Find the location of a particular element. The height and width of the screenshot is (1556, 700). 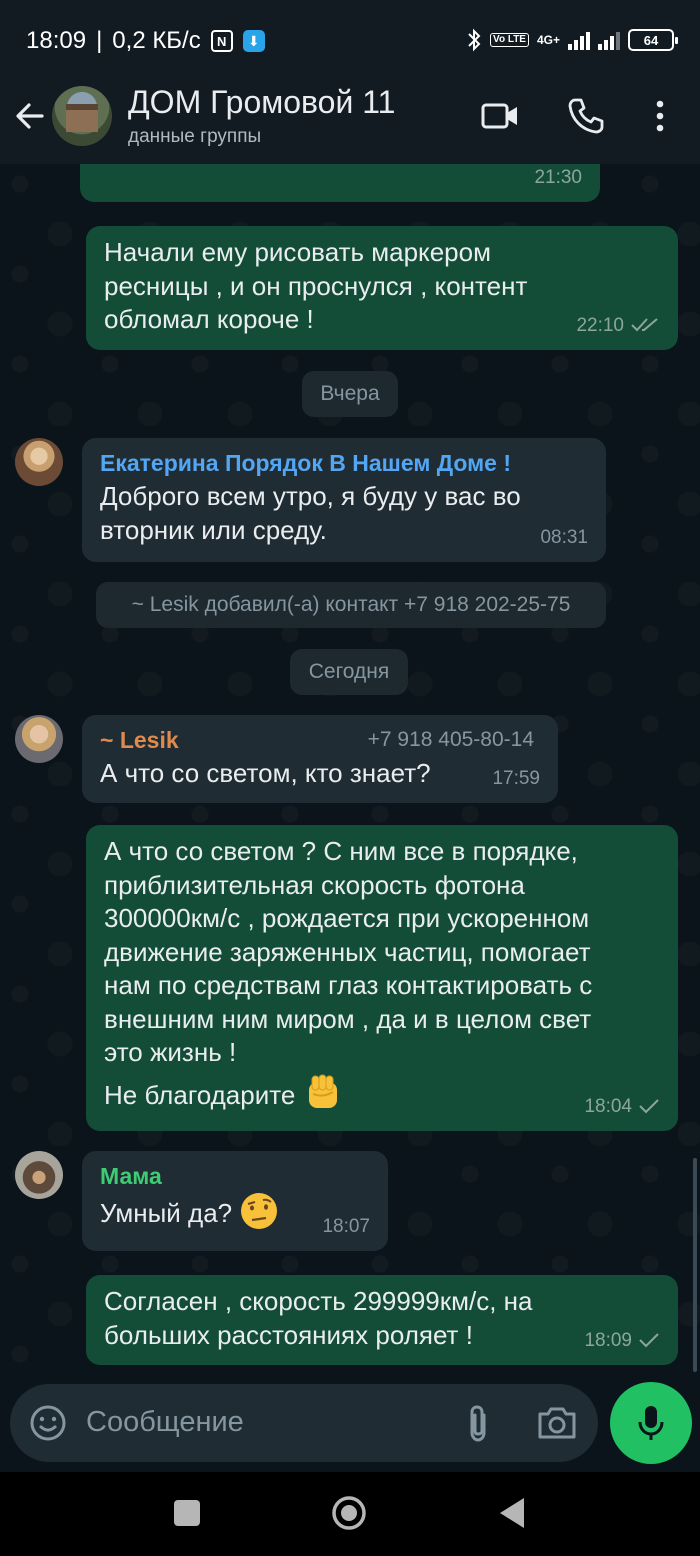

video-call-icon is located at coordinates (500, 116).